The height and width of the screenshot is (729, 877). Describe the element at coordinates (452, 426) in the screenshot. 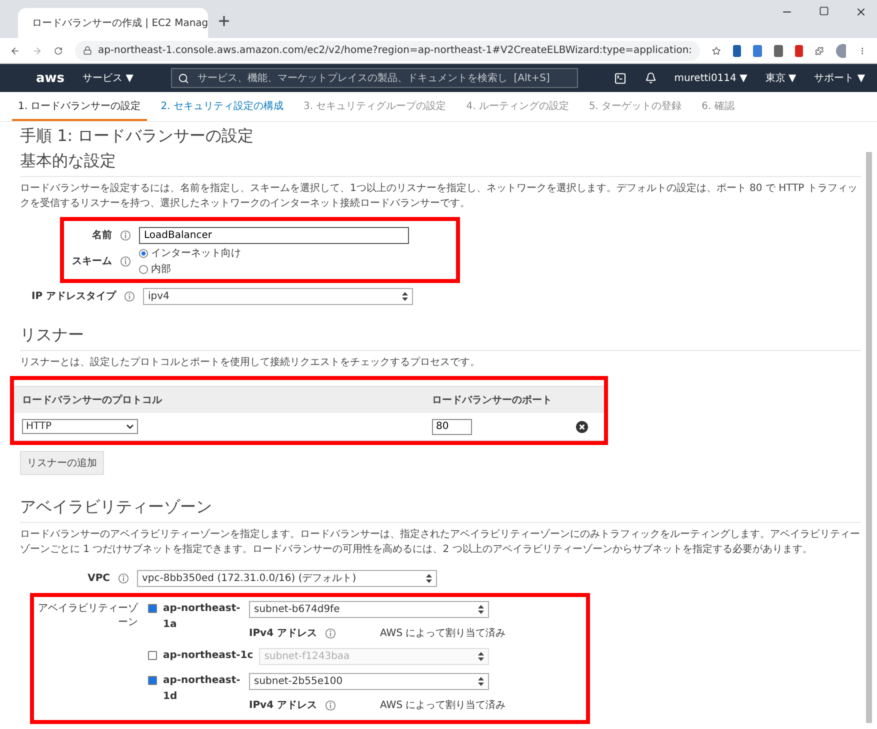

I see `port-field: 80` at that location.